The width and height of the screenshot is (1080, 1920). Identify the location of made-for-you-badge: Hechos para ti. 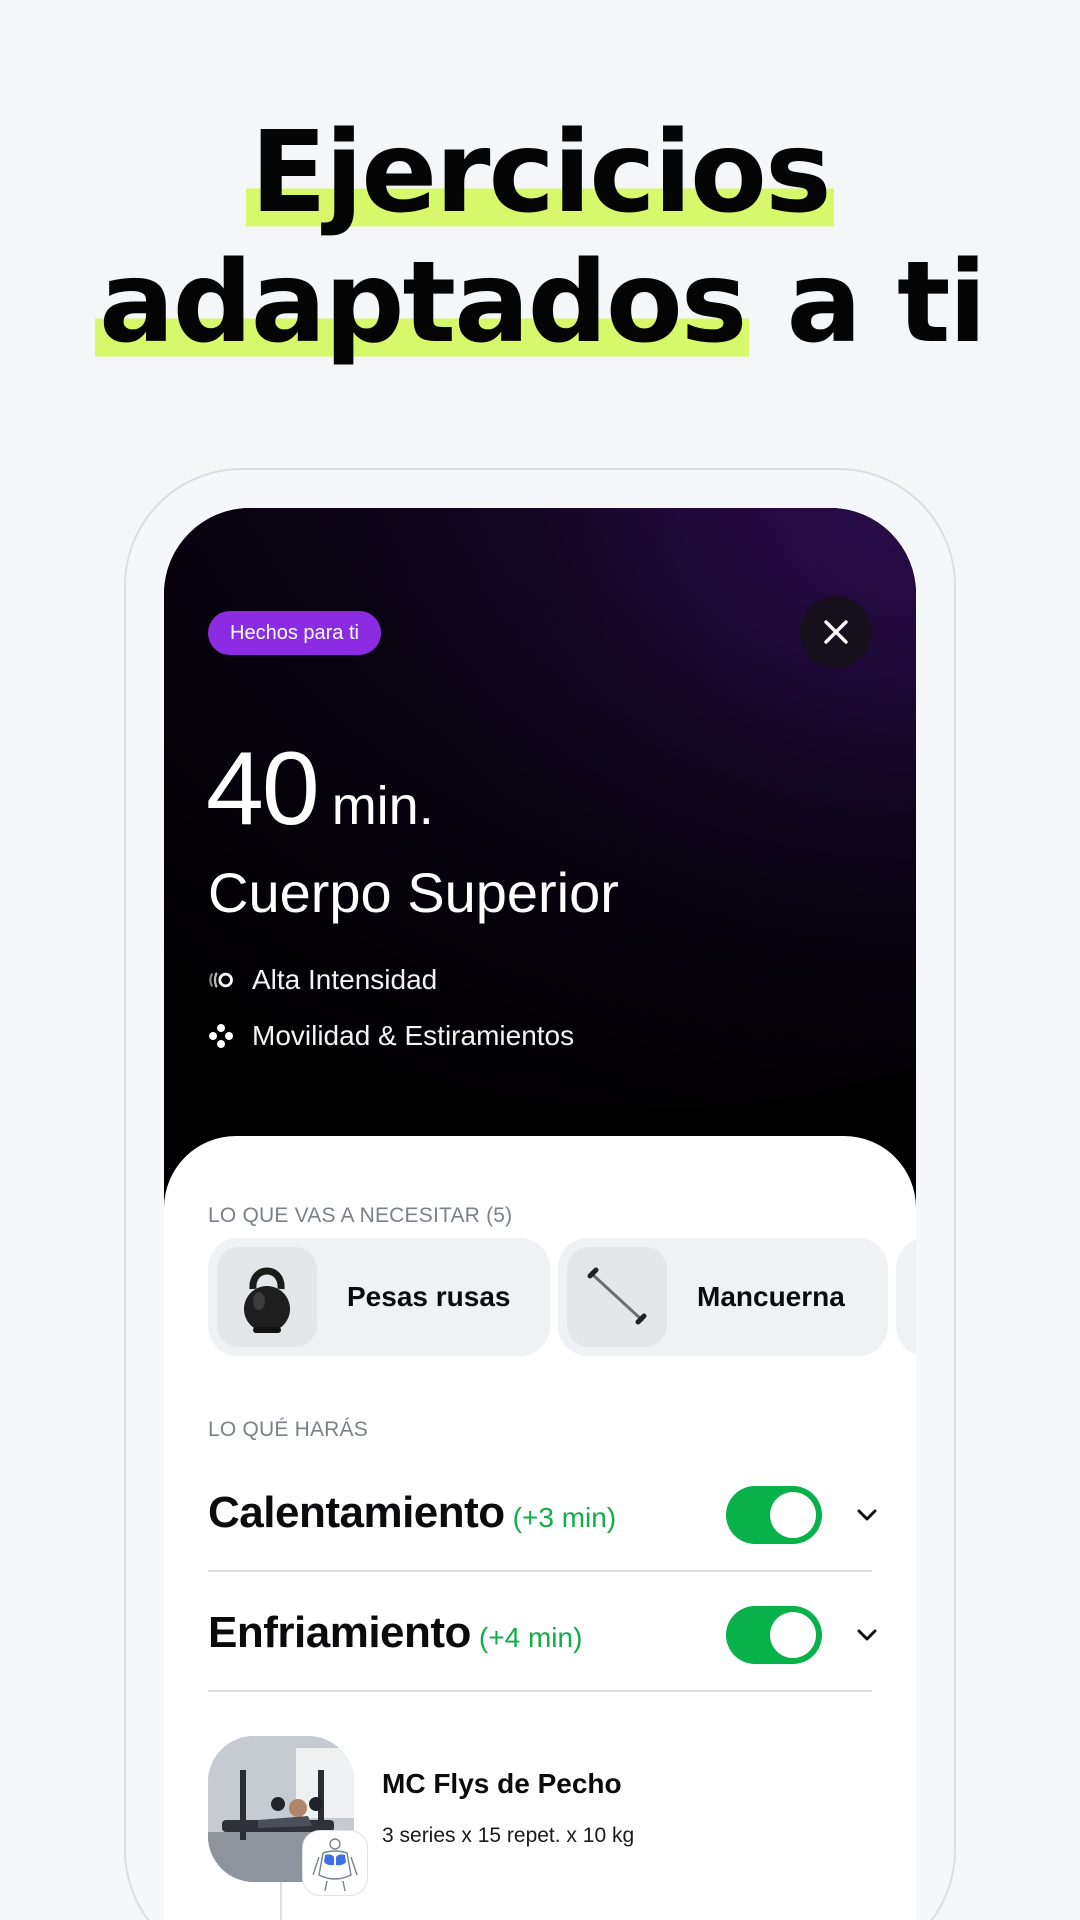
(294, 633).